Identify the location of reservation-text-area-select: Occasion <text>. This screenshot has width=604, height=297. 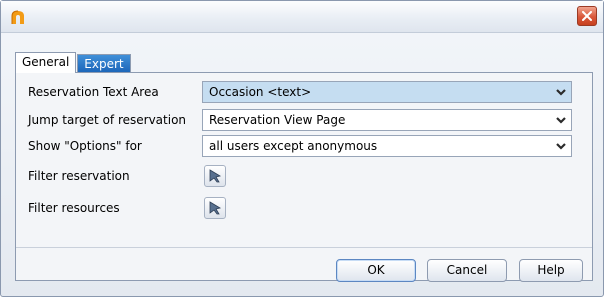
(387, 92).